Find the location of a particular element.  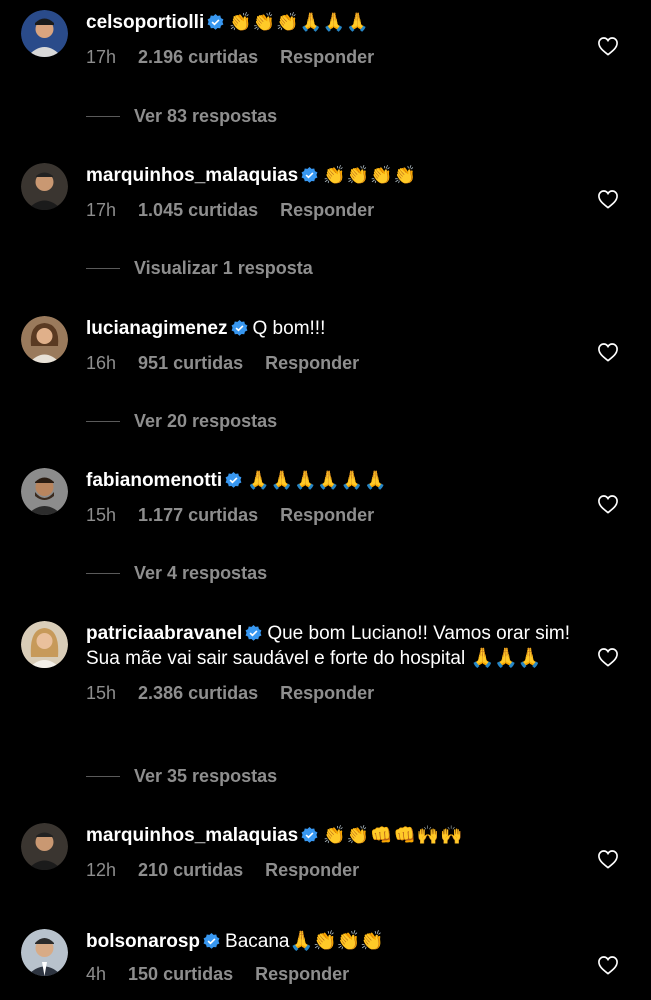

comment-meta: 17h 1.045 curtidas Responder is located at coordinates (333, 210).